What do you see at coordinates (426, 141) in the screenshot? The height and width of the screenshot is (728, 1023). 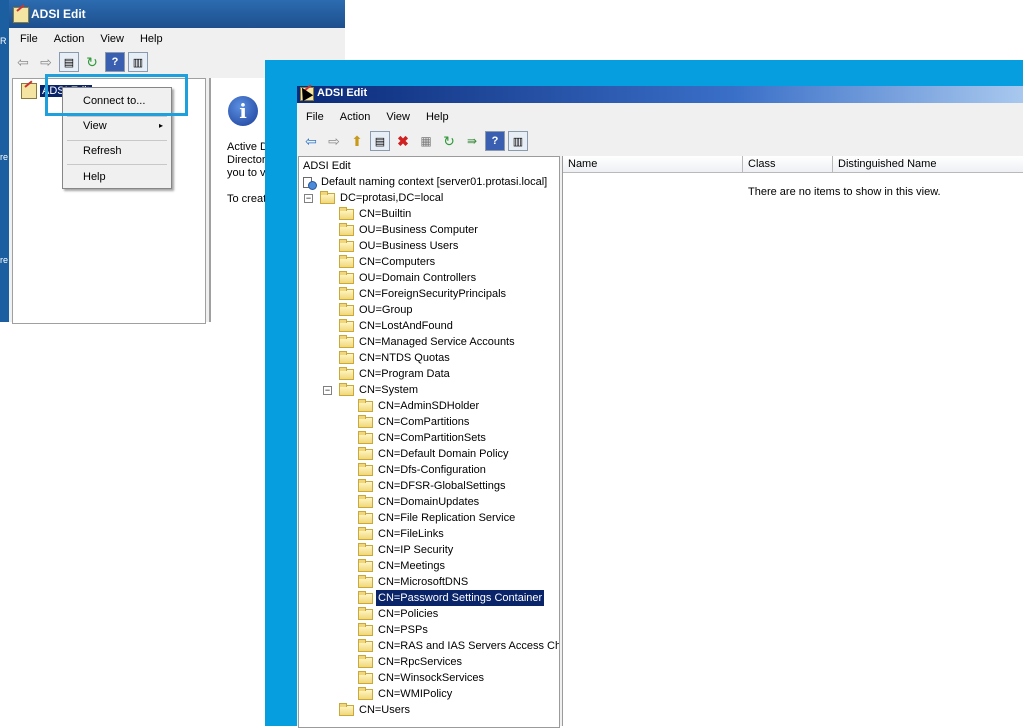 I see `properties-icon: ▦` at bounding box center [426, 141].